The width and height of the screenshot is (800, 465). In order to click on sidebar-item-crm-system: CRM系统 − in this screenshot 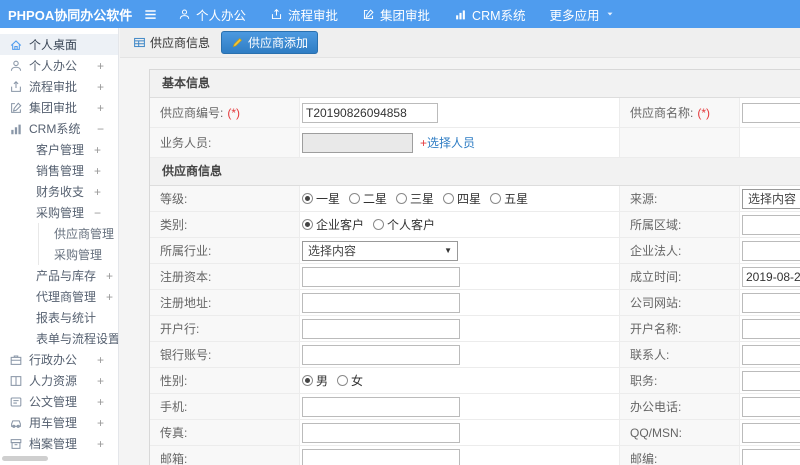, I will do `click(59, 128)`.